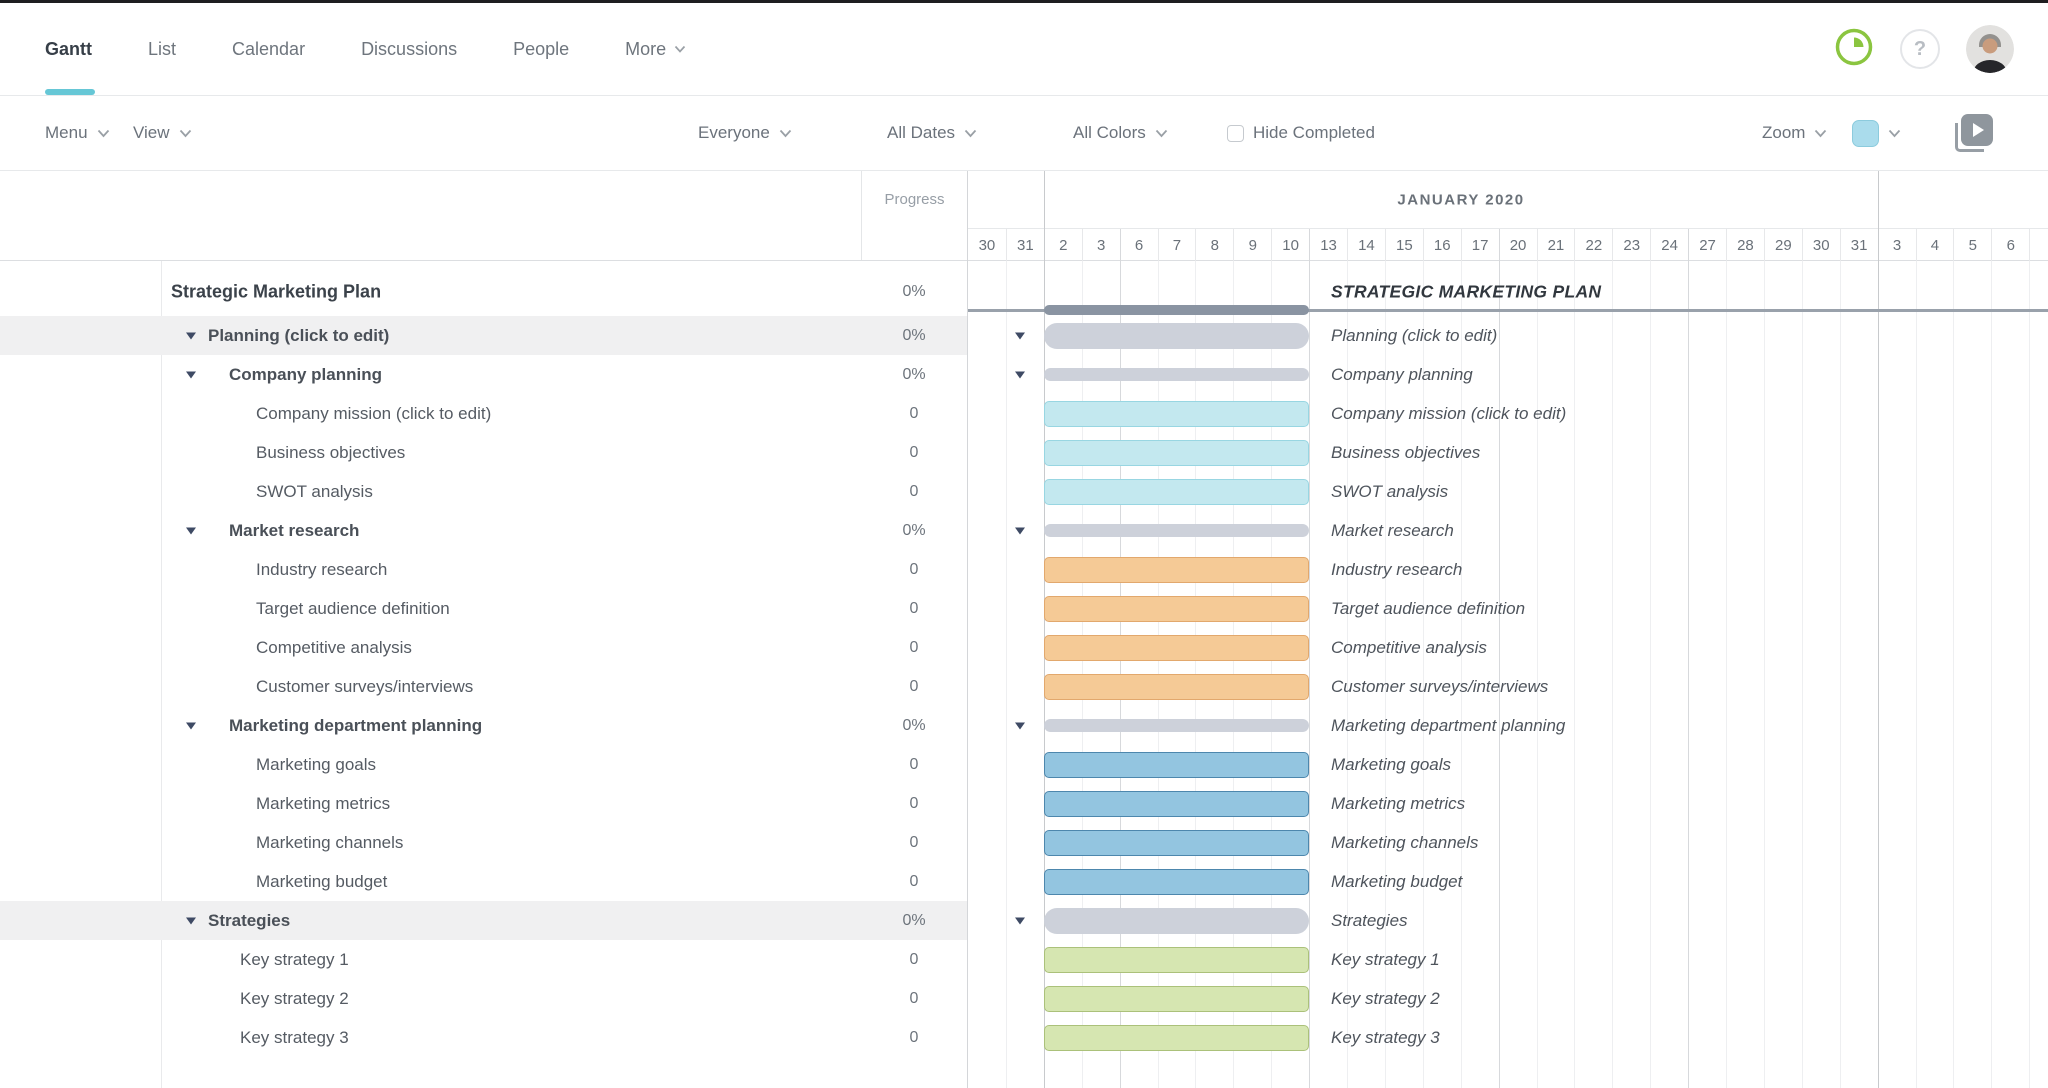 The height and width of the screenshot is (1088, 2048). Describe the element at coordinates (1854, 49) in the screenshot. I see `time-tracking-icon` at that location.